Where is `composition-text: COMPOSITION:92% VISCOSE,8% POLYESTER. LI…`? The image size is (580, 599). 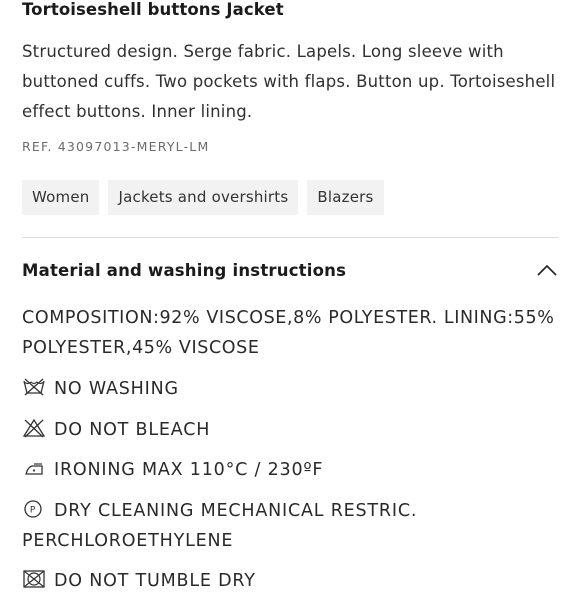
composition-text: COMPOSITION:92% VISCOSE,8% POLYESTER. LI… is located at coordinates (288, 333).